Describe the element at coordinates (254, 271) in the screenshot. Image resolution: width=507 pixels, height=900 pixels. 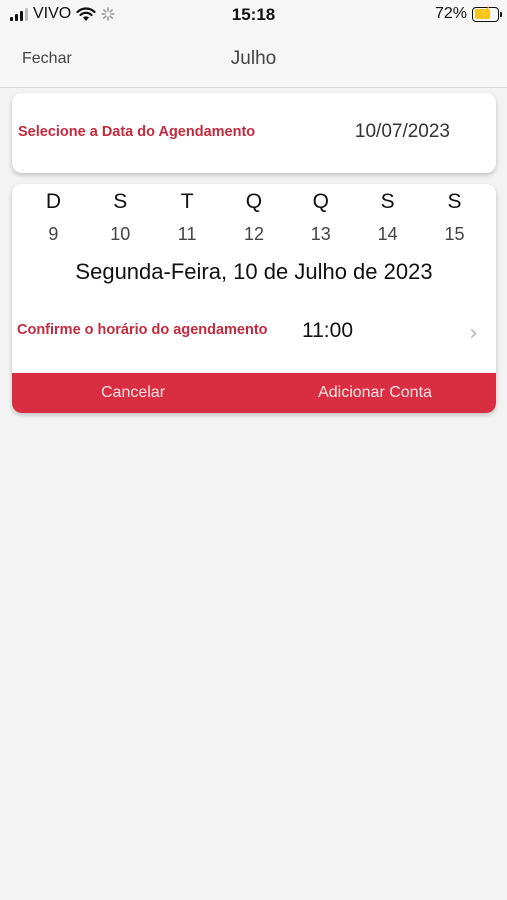
I see `selected-date-text: Segunda-Feira, 10 de Julho de 2023` at that location.